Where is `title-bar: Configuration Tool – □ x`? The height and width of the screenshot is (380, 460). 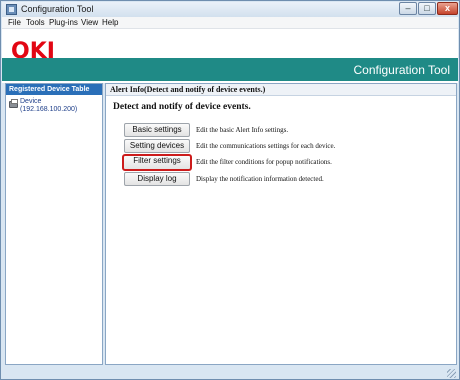 title-bar: Configuration Tool – □ x is located at coordinates (230, 9).